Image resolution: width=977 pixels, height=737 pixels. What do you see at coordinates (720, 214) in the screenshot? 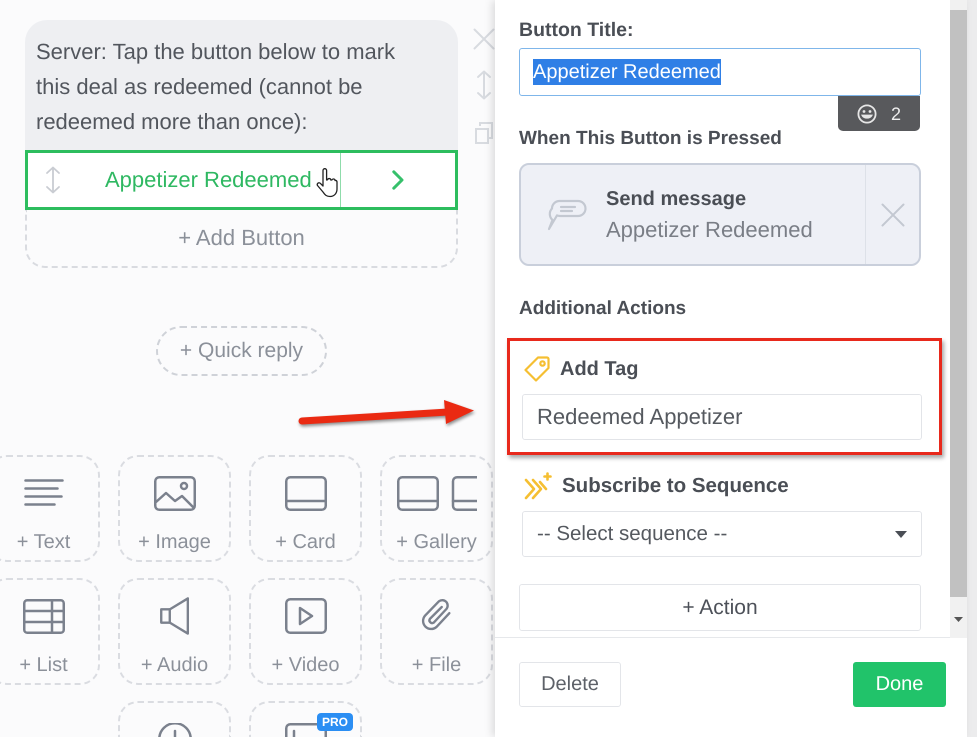
I see `action-card: Send message Appetizer Redeemed` at bounding box center [720, 214].